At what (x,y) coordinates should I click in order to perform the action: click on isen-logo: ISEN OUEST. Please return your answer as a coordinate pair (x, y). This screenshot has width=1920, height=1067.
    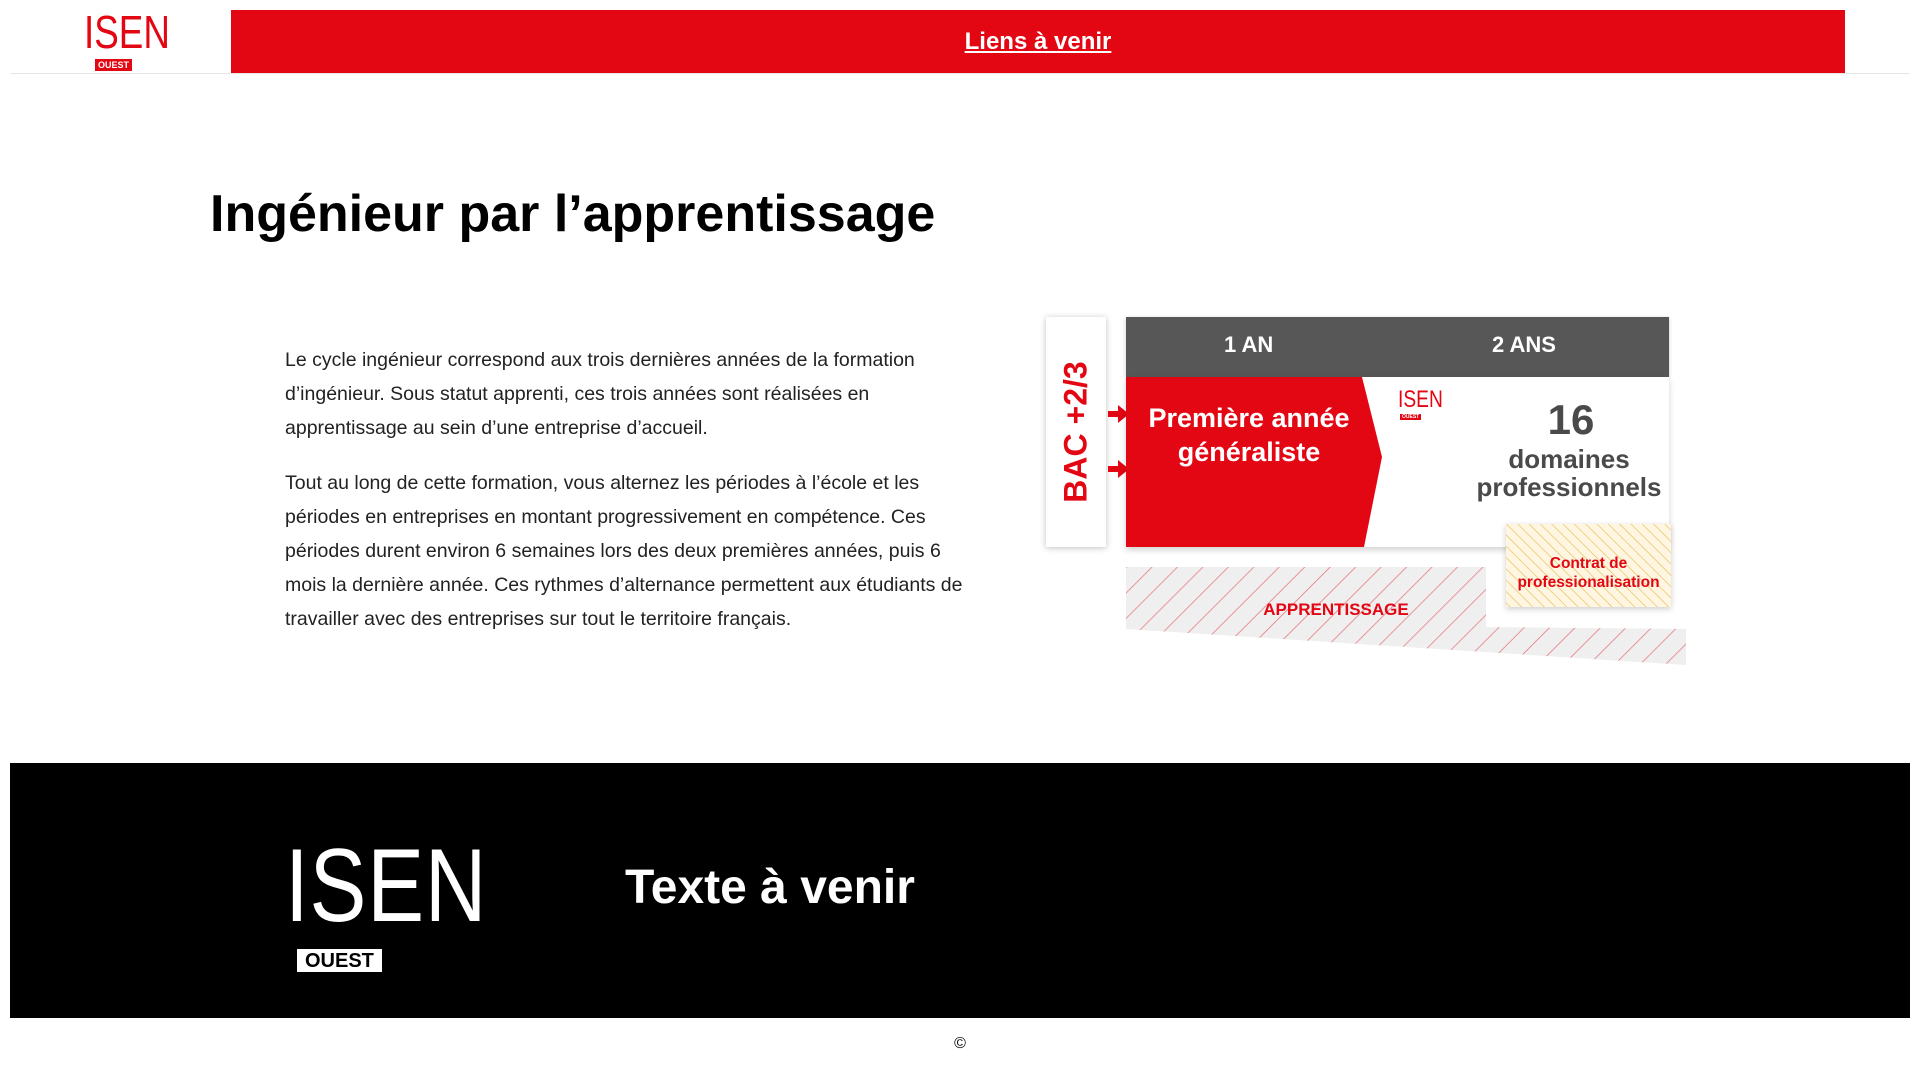
    Looking at the image, I should click on (134, 39).